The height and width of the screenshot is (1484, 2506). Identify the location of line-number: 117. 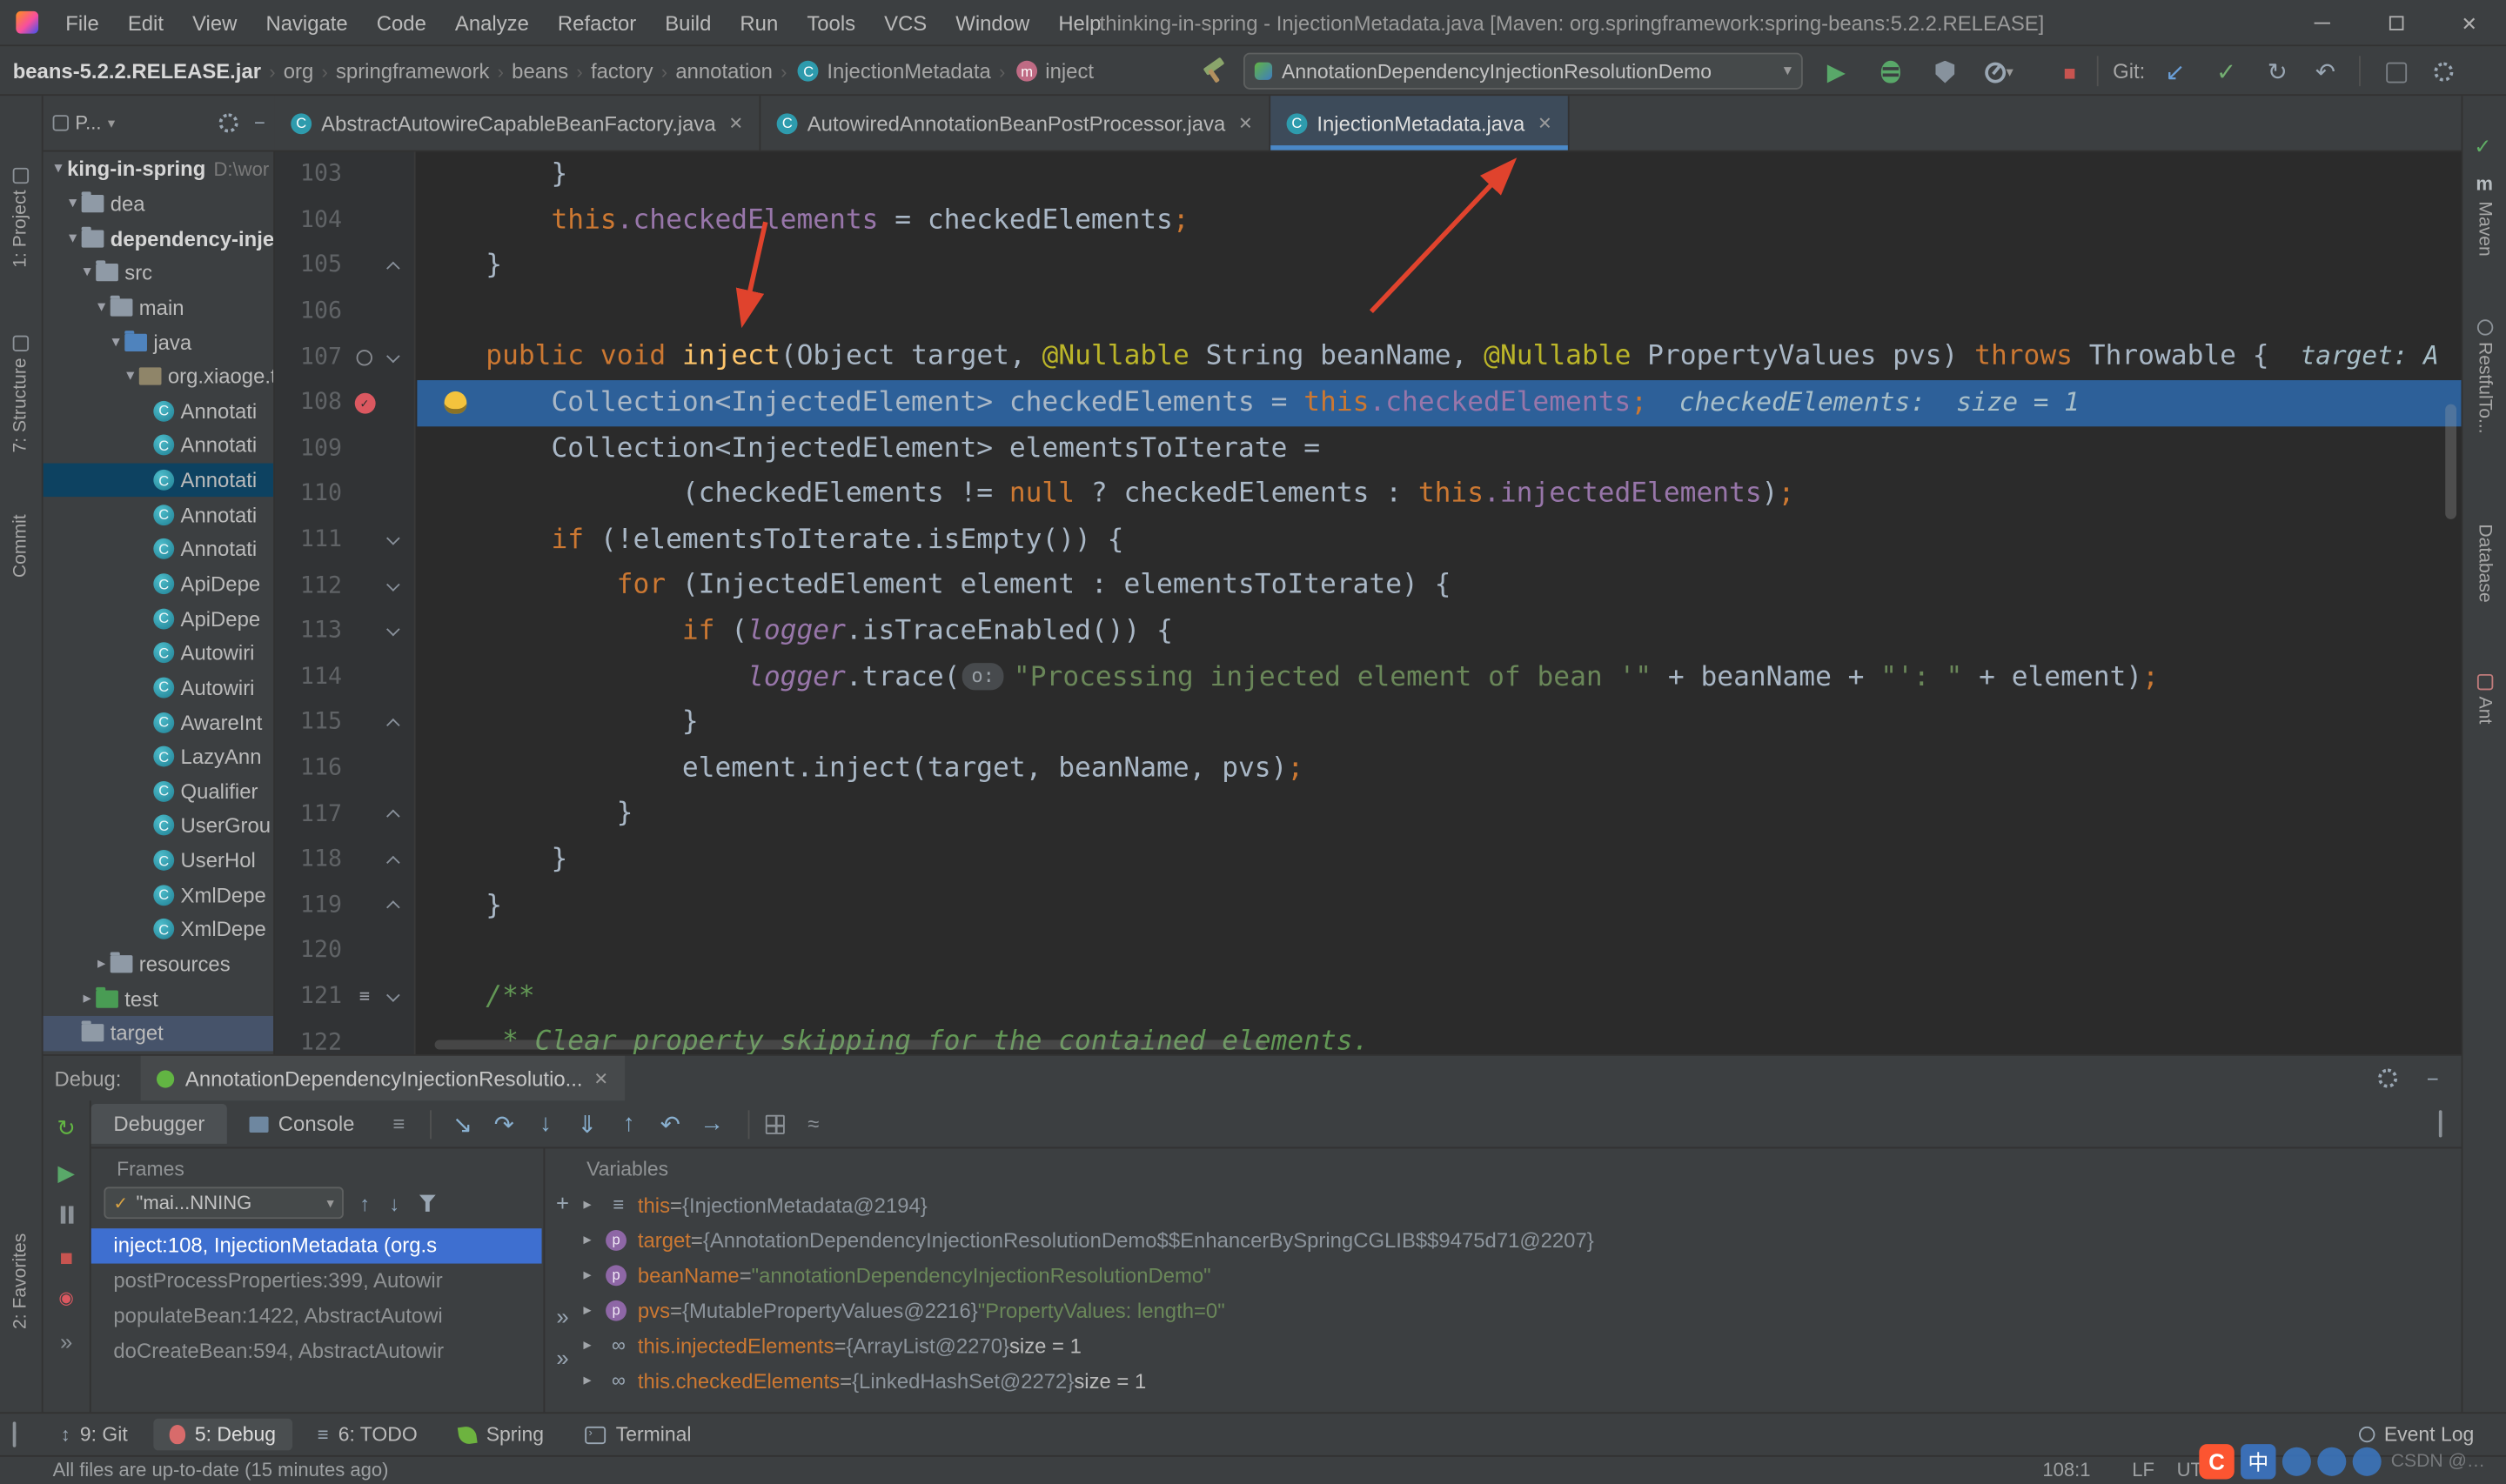
(311, 813).